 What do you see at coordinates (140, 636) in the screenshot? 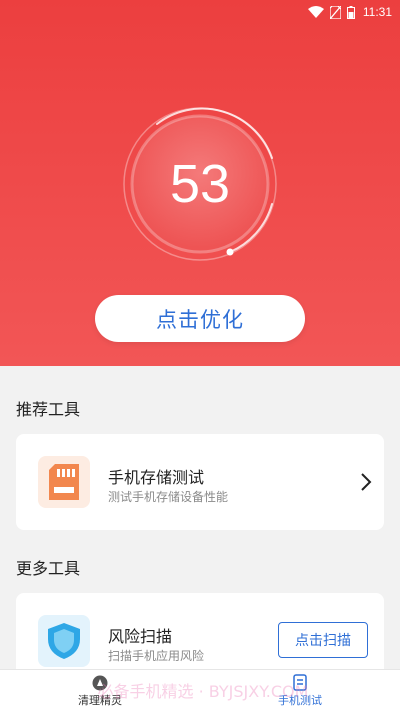
I see `risk-scan-title: 风险扫描` at bounding box center [140, 636].